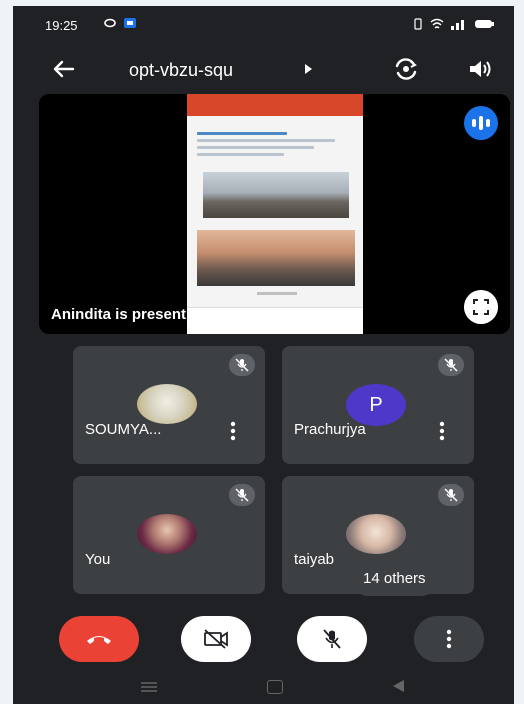 This screenshot has width=524, height=704. Describe the element at coordinates (314, 559) in the screenshot. I see `participant-name: taiyab` at that location.